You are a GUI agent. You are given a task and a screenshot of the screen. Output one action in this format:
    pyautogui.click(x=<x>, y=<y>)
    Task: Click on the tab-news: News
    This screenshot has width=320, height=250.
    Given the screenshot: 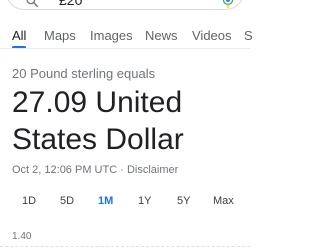 What is the action you would take?
    pyautogui.click(x=161, y=36)
    